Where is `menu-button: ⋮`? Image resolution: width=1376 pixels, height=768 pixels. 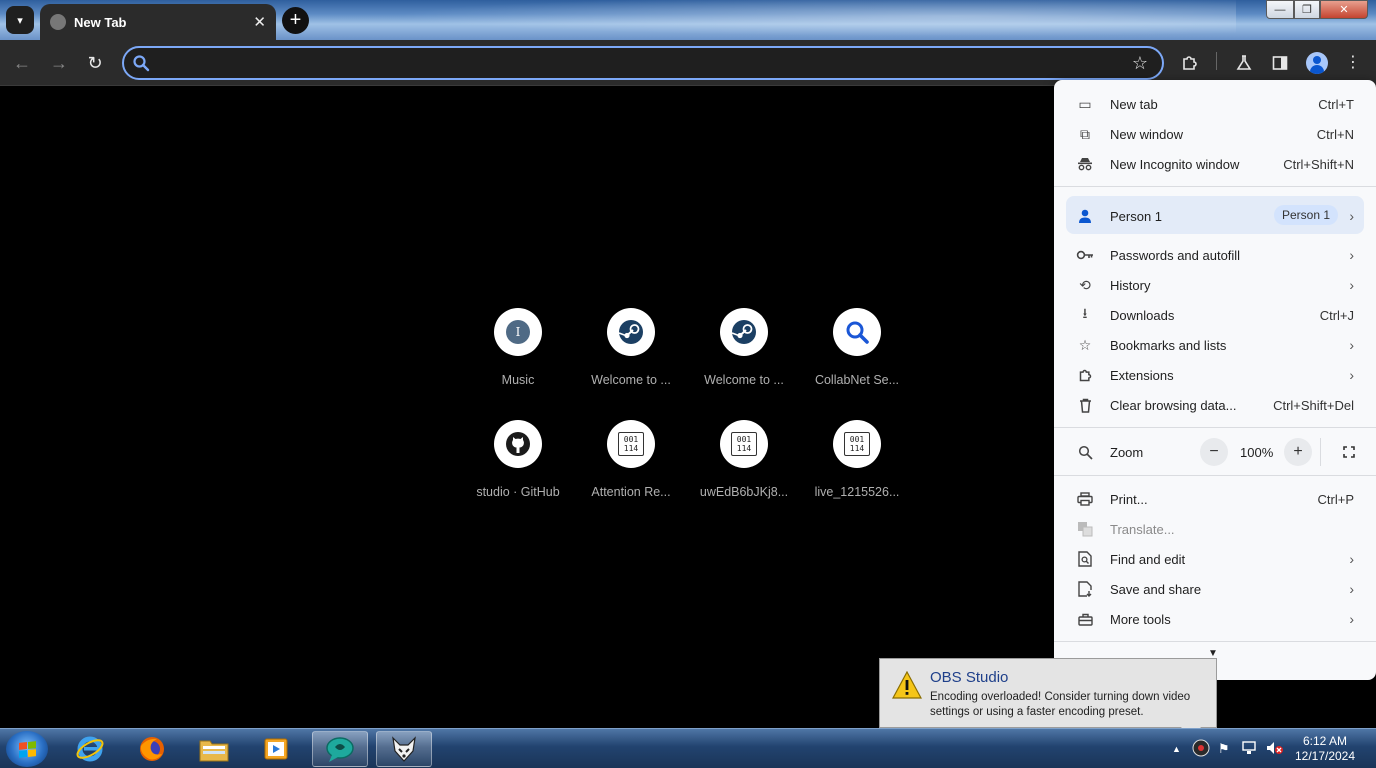
menu-button: ⋮ is located at coordinates (1353, 63).